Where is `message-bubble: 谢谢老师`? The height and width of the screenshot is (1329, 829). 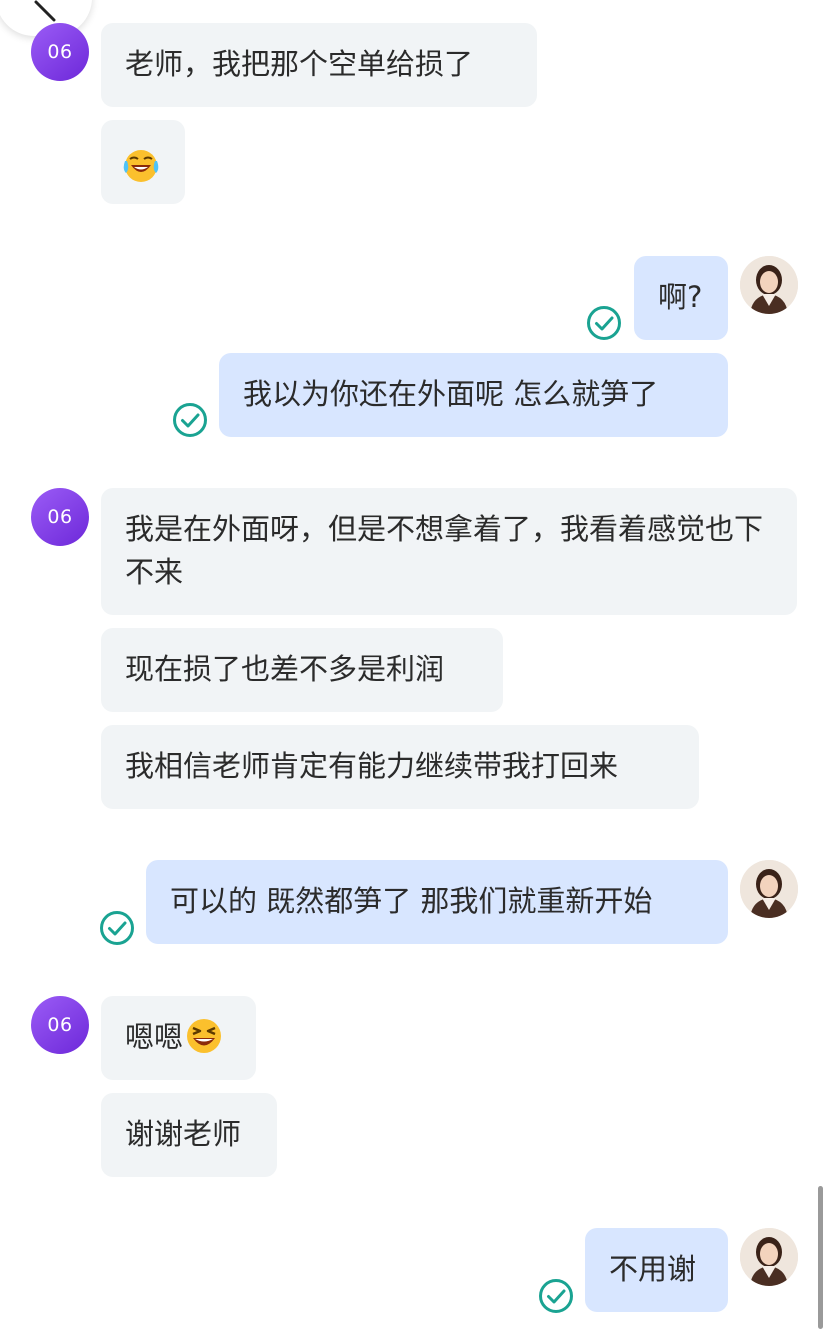 message-bubble: 谢谢老师 is located at coordinates (189, 1135).